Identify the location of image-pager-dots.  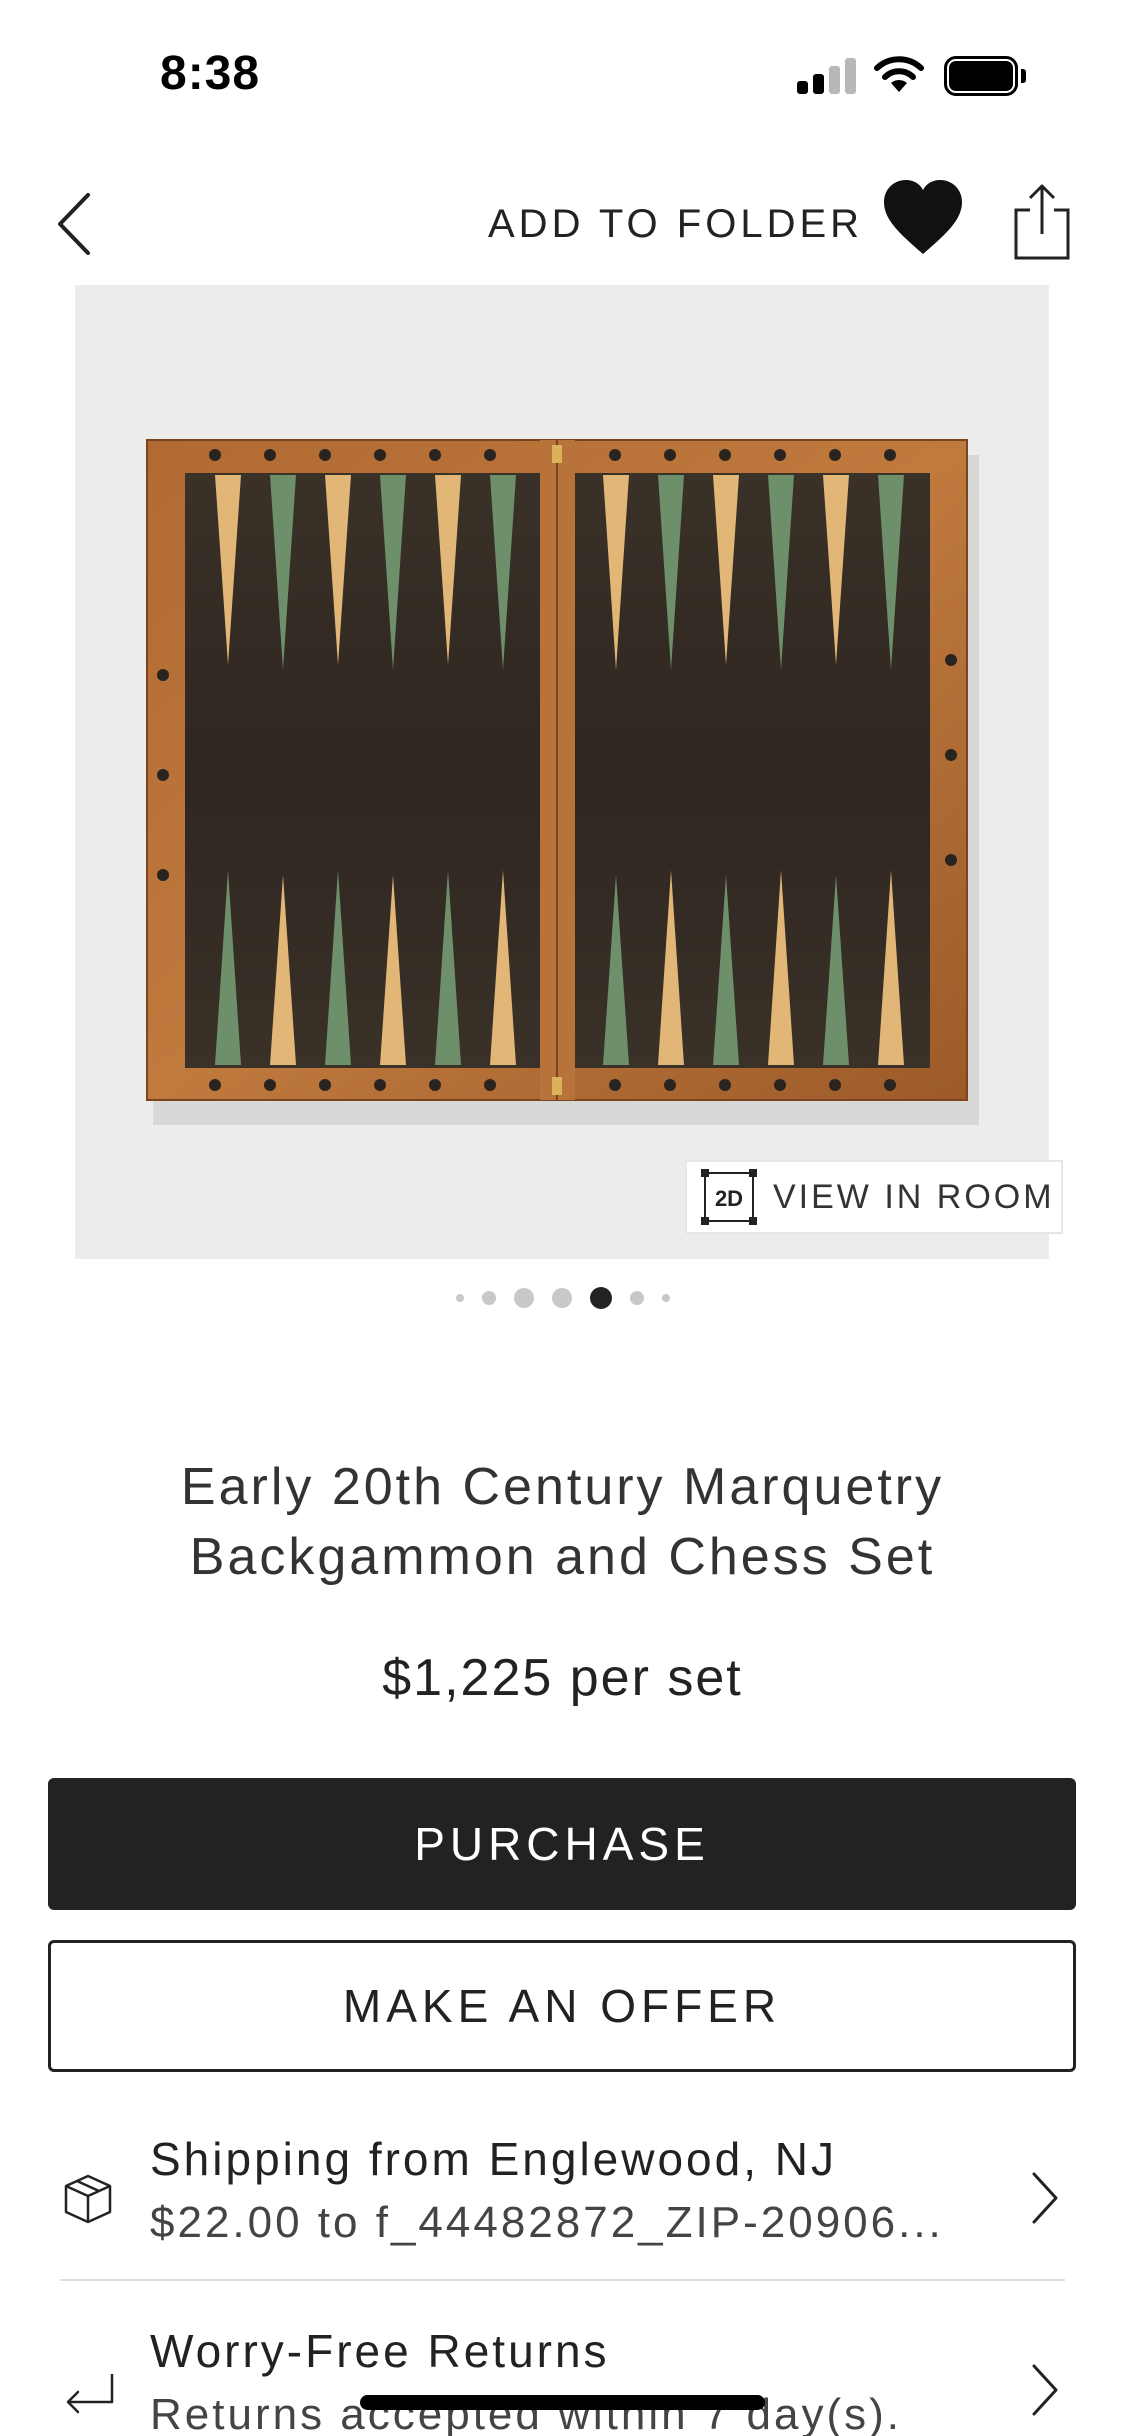
(562, 1298).